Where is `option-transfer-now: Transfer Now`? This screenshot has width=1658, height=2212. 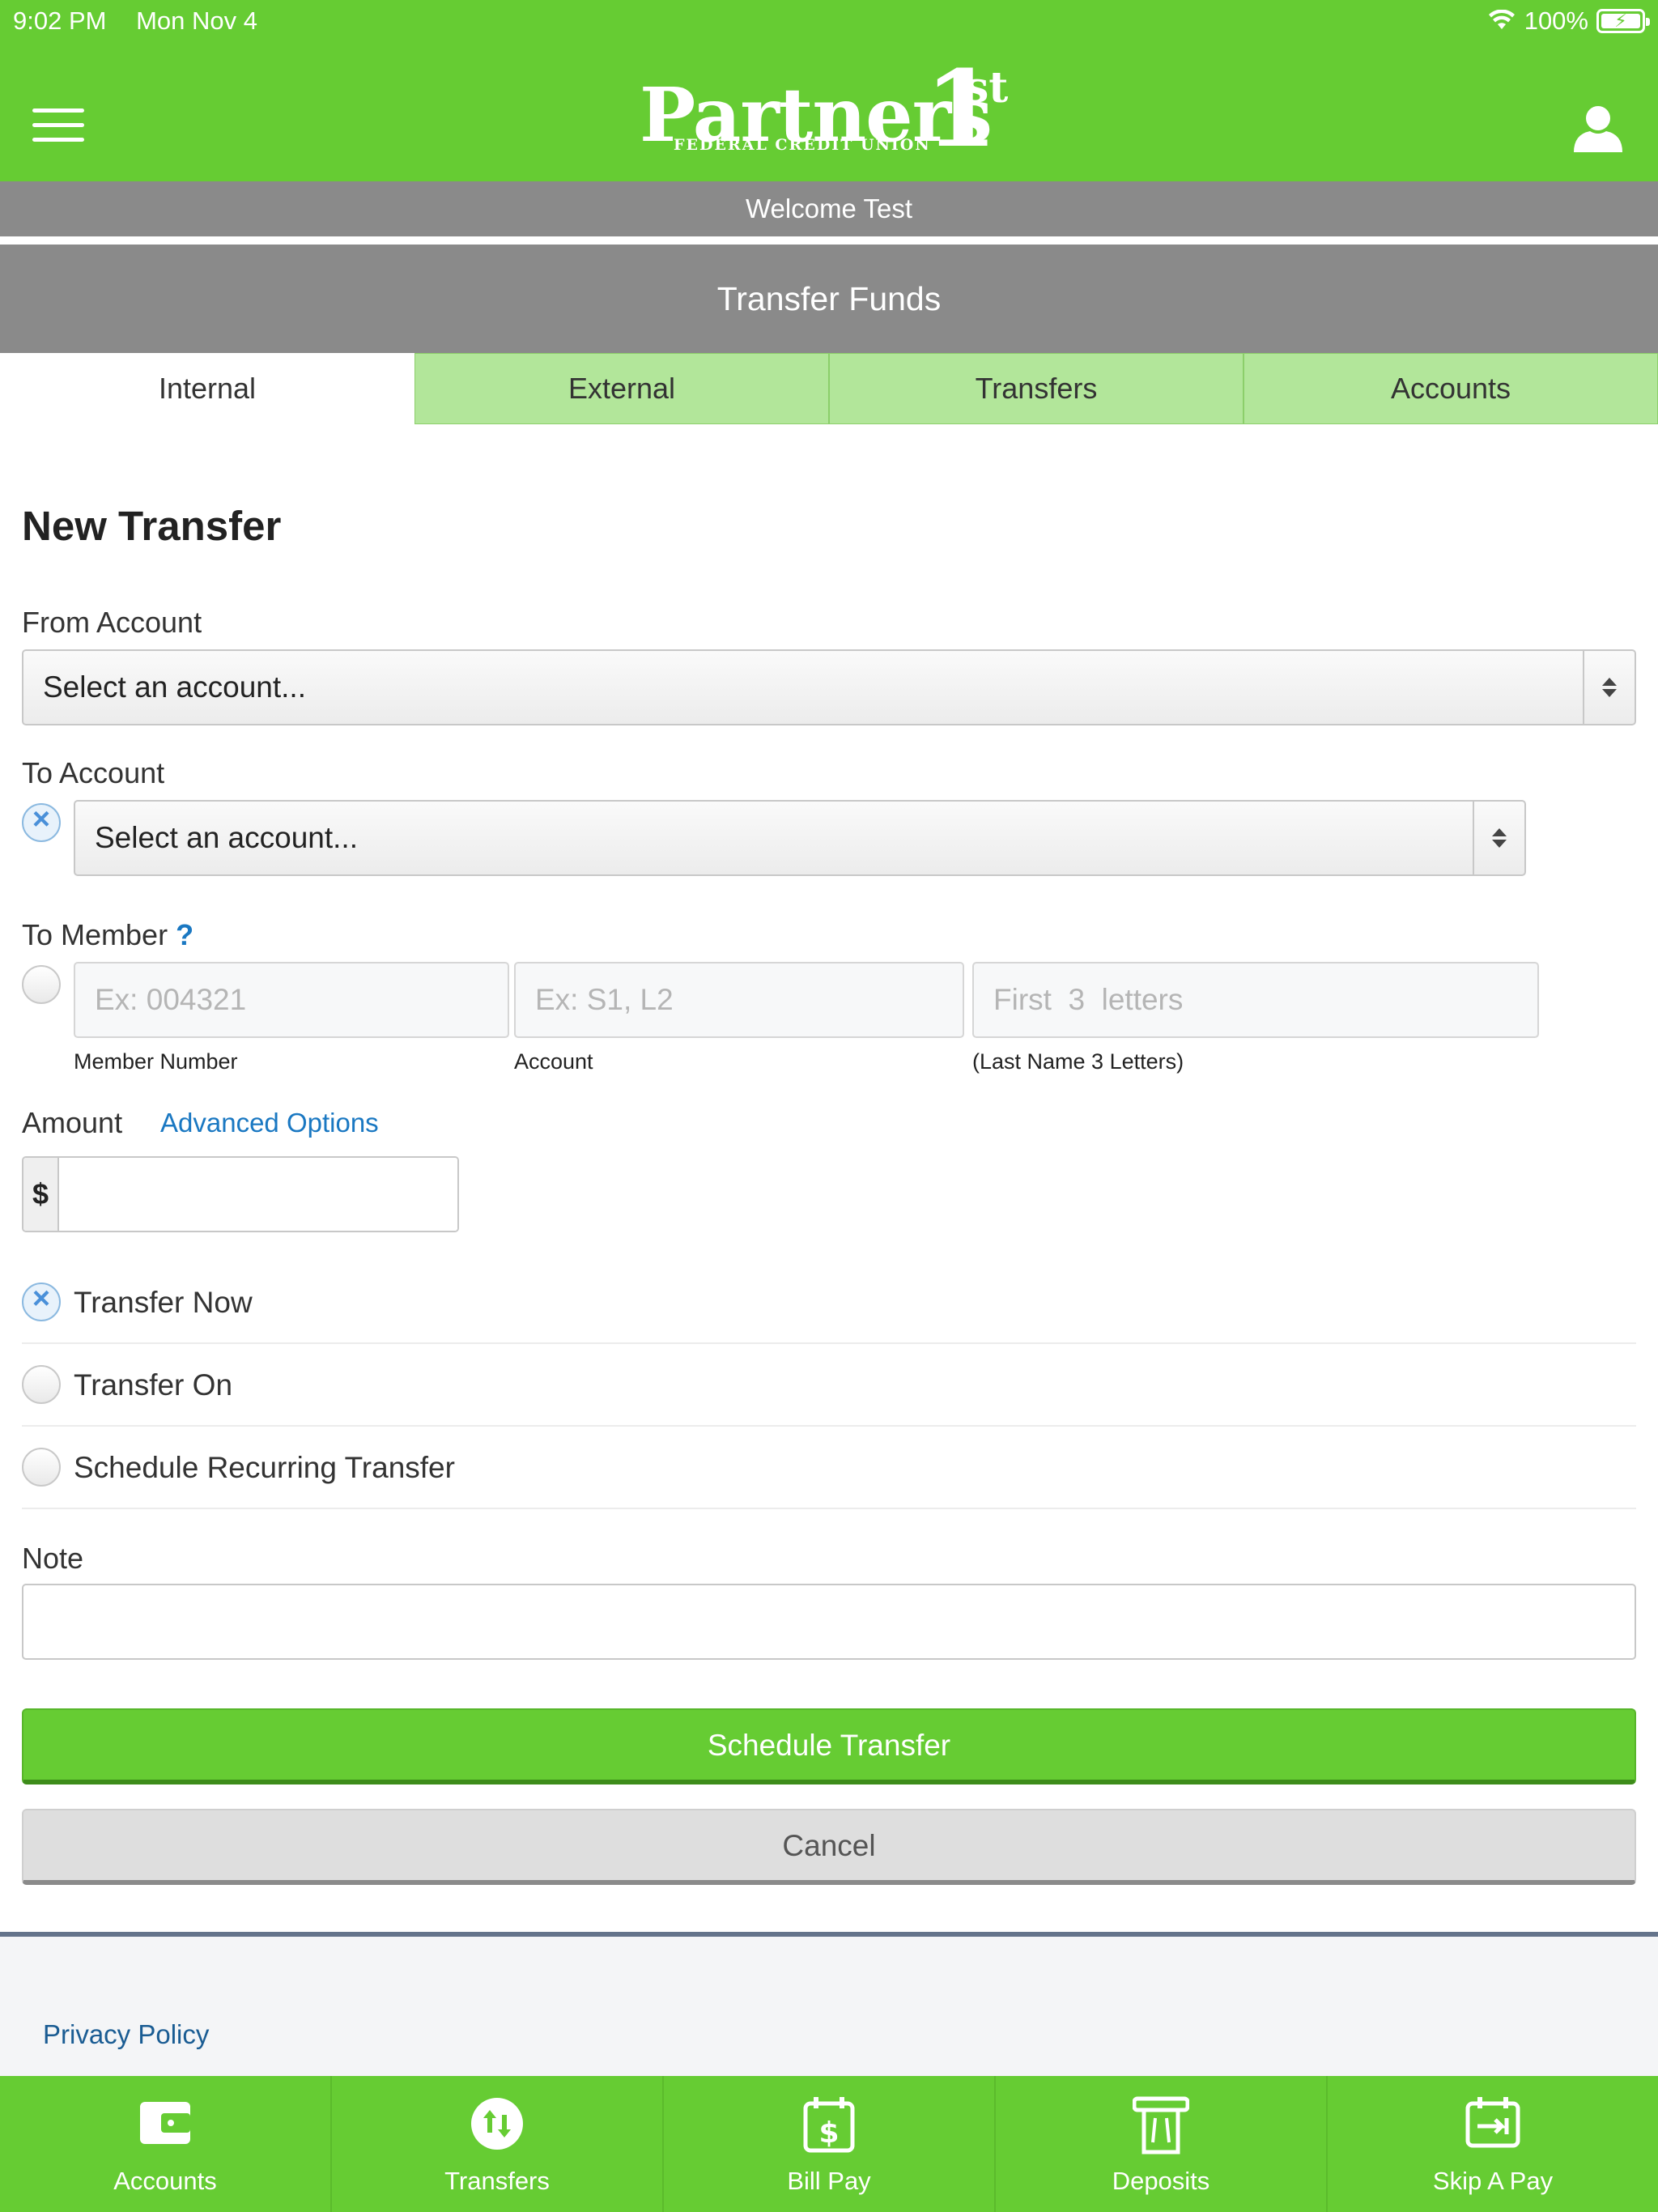 option-transfer-now: Transfer Now is located at coordinates (829, 1304).